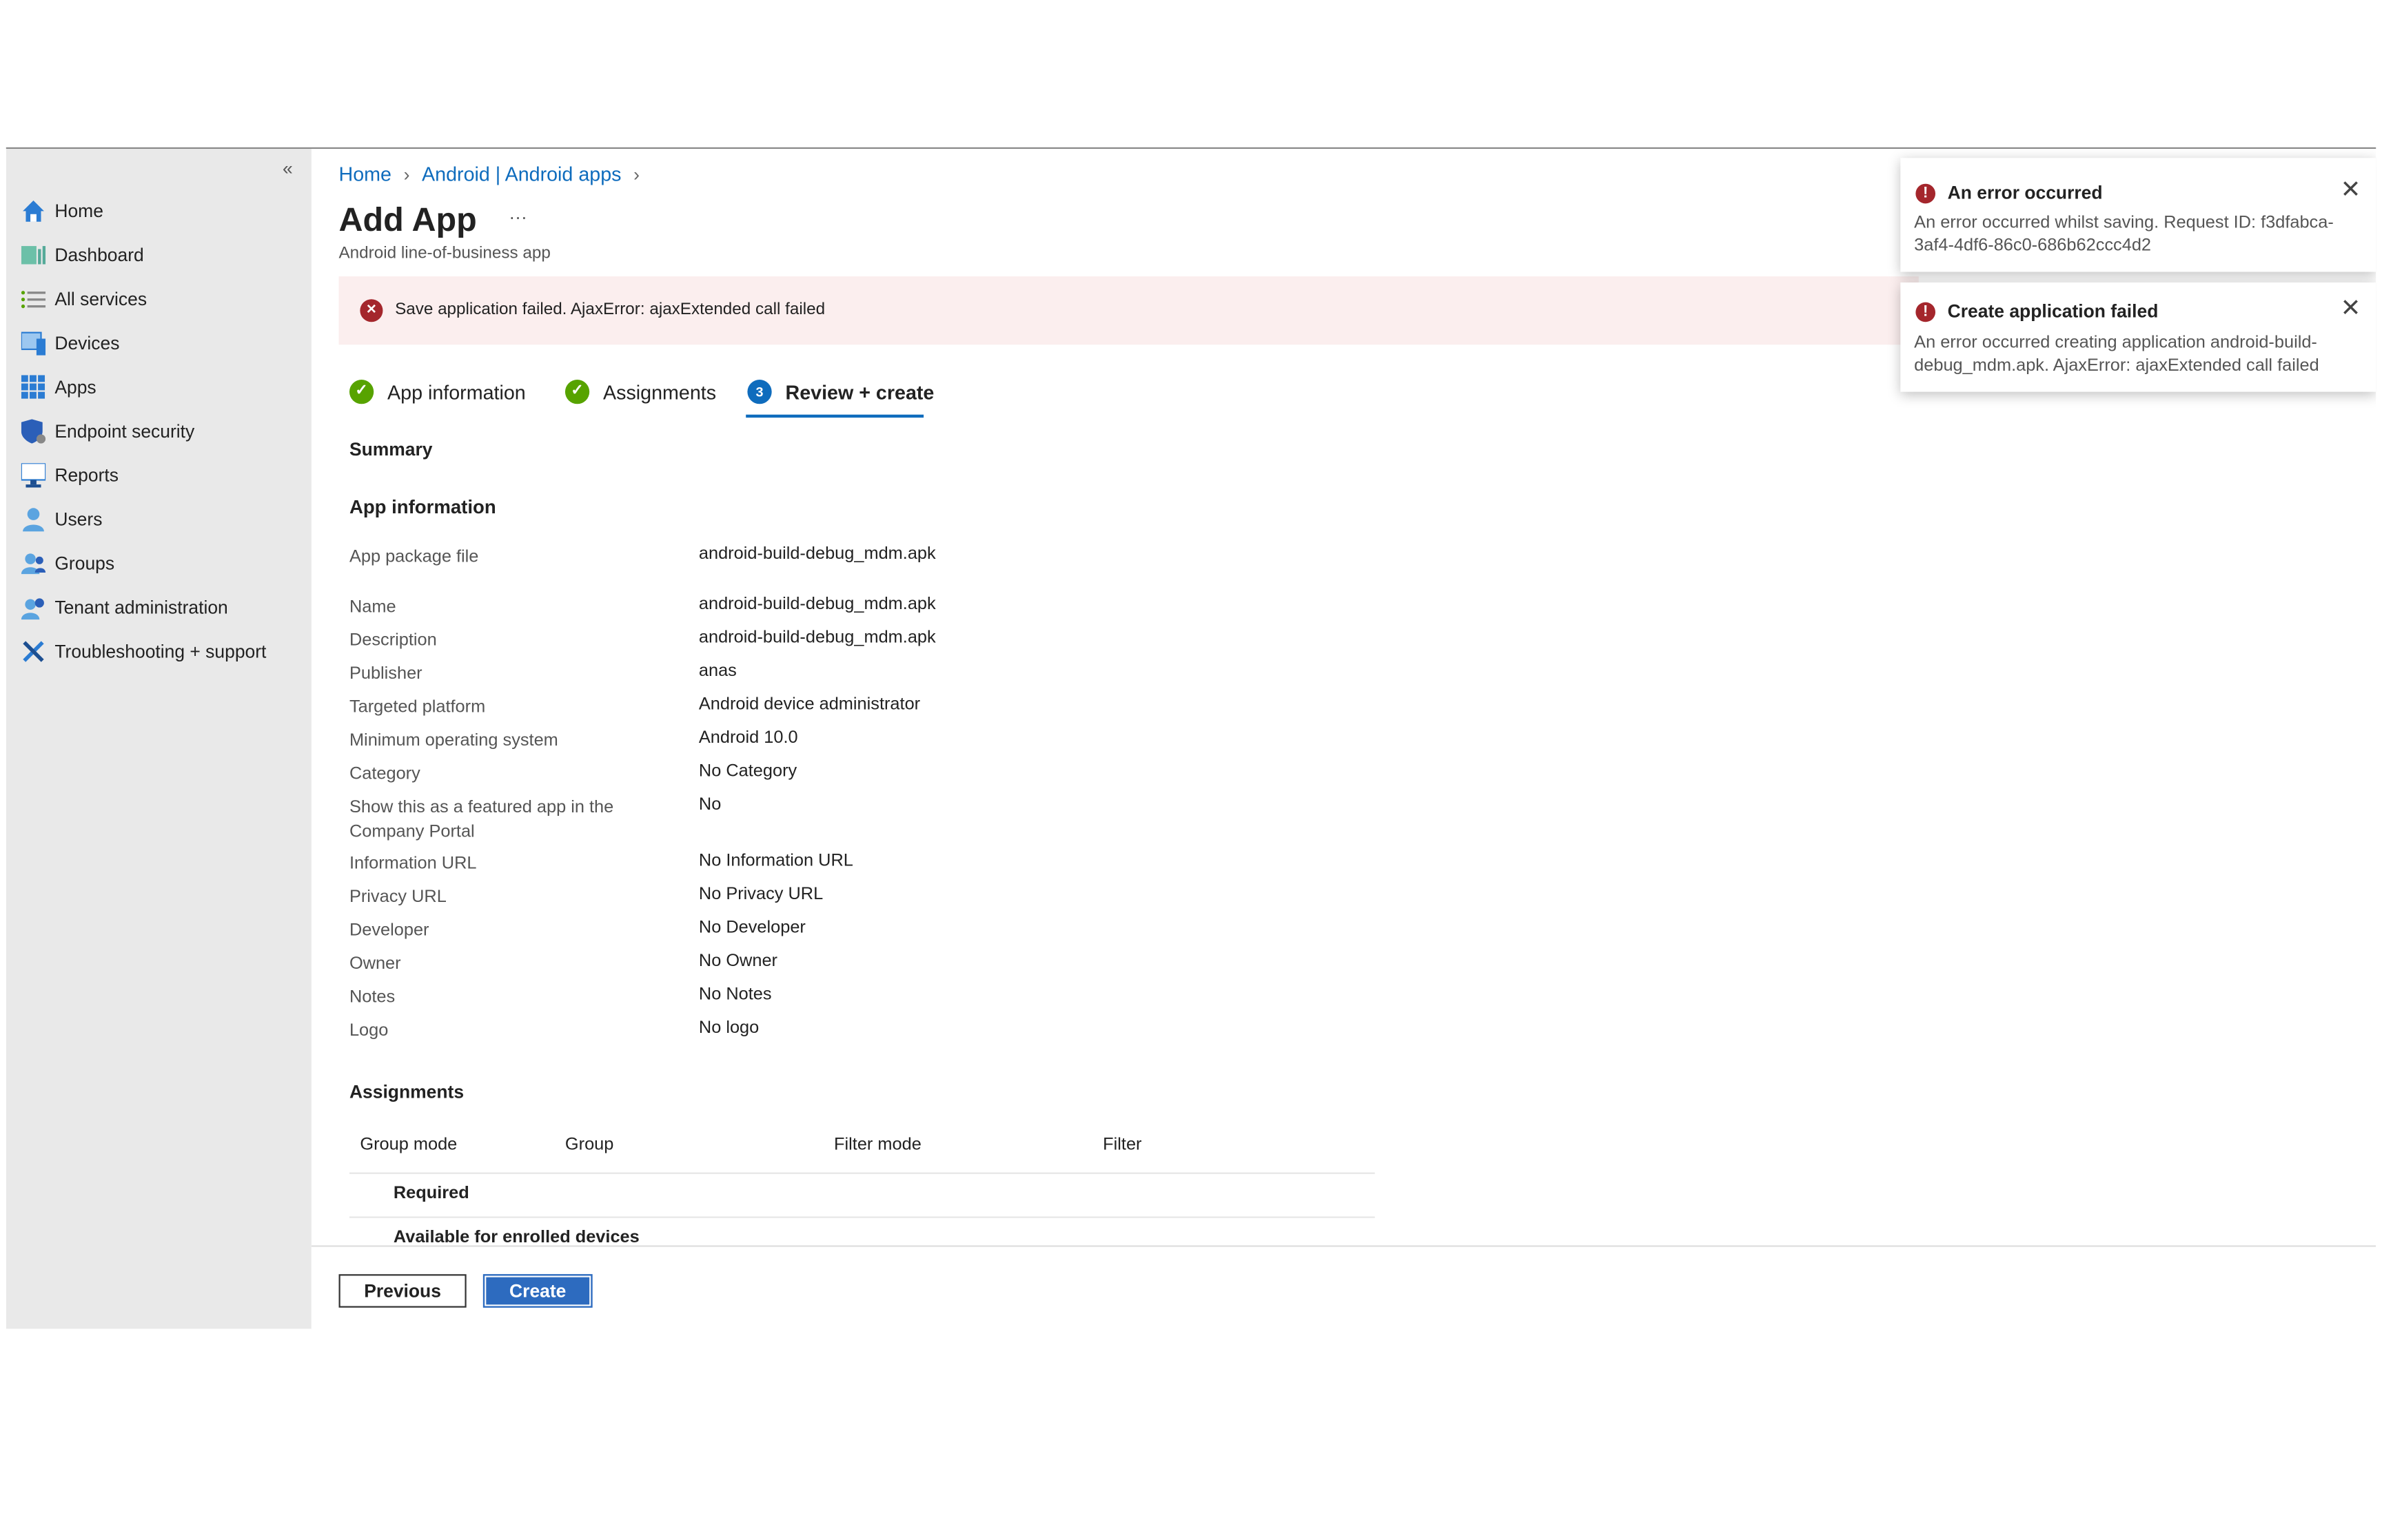 This screenshot has width=2382, height=1540. I want to click on field-label: Developer, so click(389, 931).